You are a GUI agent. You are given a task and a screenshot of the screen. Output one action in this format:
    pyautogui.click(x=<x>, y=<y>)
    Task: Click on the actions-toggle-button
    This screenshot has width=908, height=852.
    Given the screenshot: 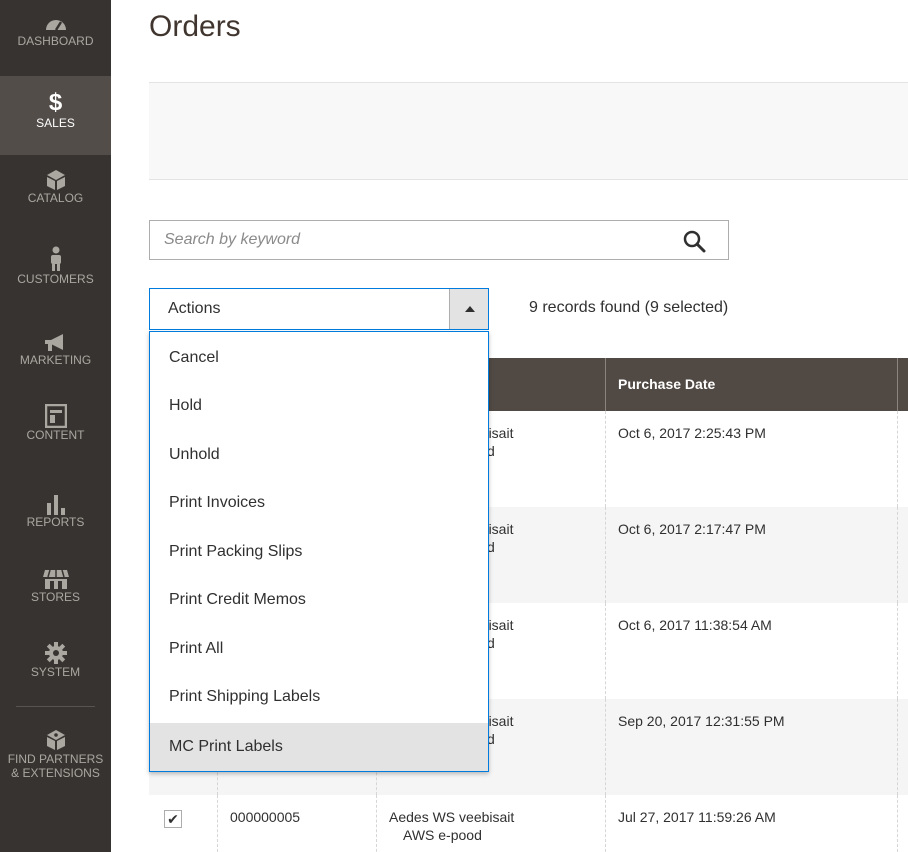 What is the action you would take?
    pyautogui.click(x=468, y=309)
    